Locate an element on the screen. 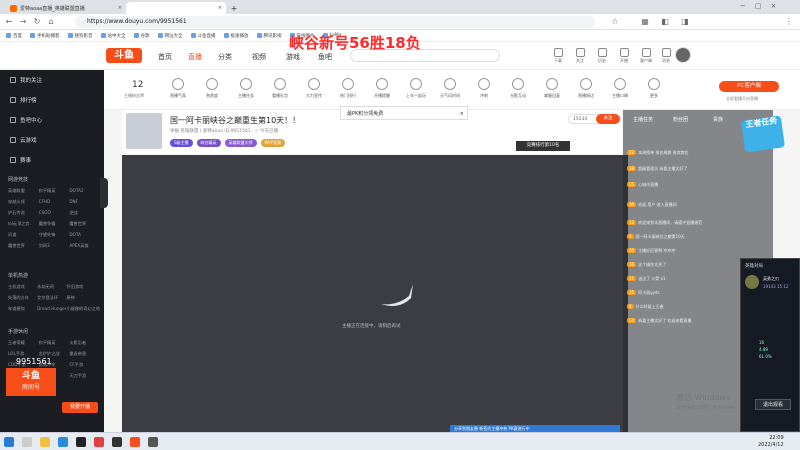 The height and width of the screenshot is (450, 800). header-messages: 消息 is located at coordinates (666, 56).